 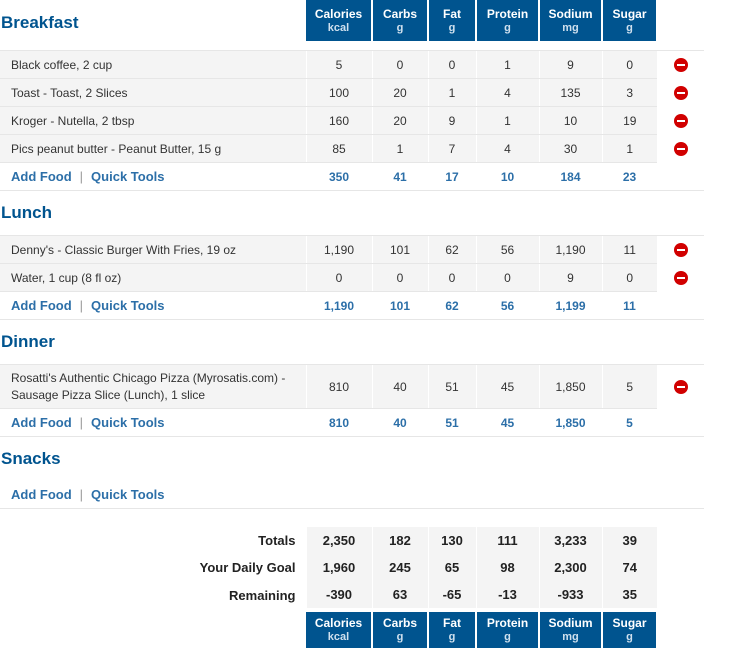 What do you see at coordinates (507, 120) in the screenshot?
I see `food-protein: 1` at bounding box center [507, 120].